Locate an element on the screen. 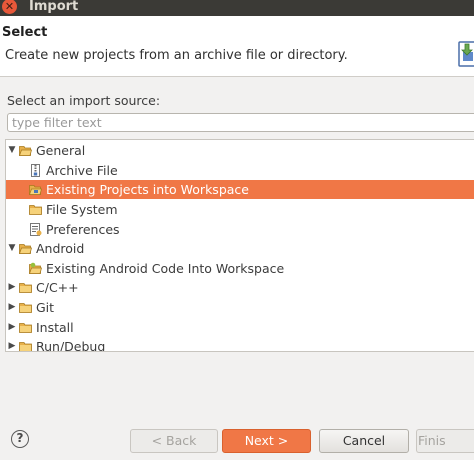 This screenshot has width=474, height=460. tree-item-install: ▶ Install is located at coordinates (240, 327).